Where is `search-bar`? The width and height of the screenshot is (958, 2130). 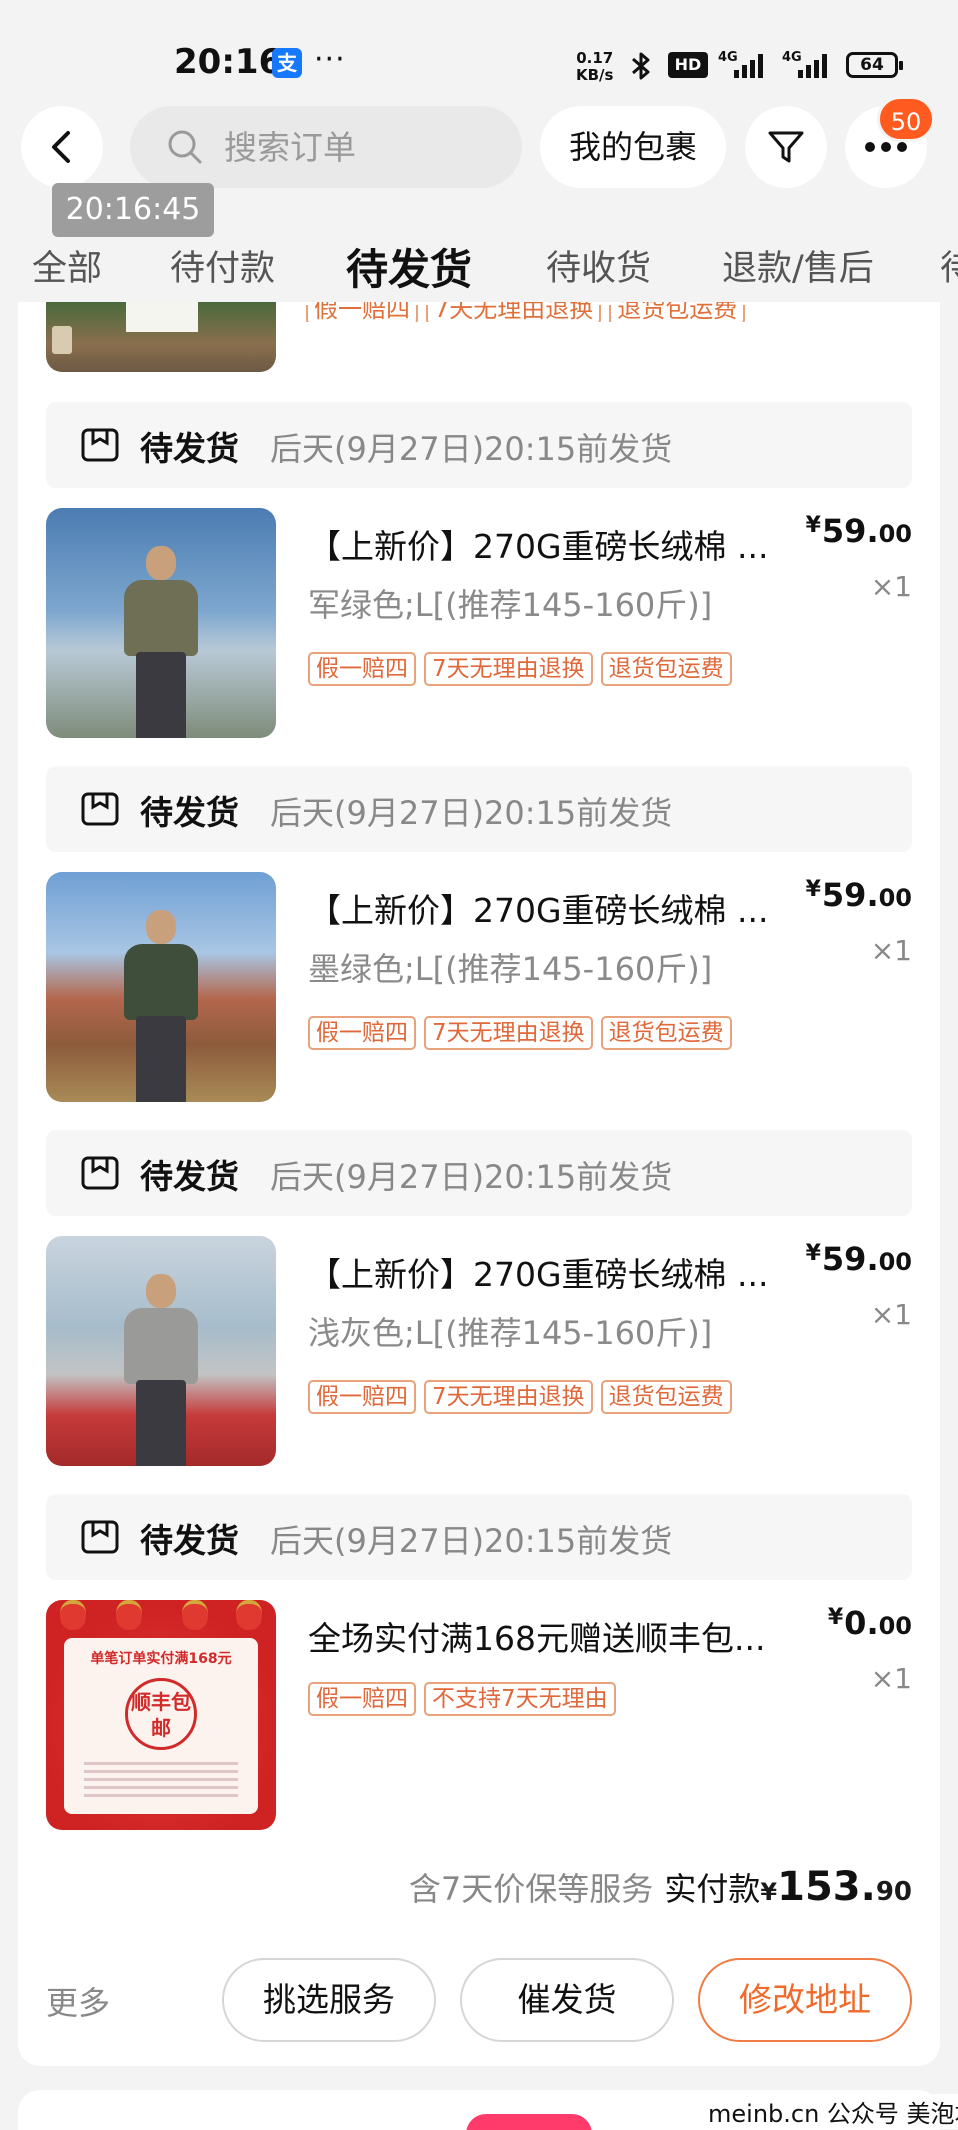 search-bar is located at coordinates (326, 147).